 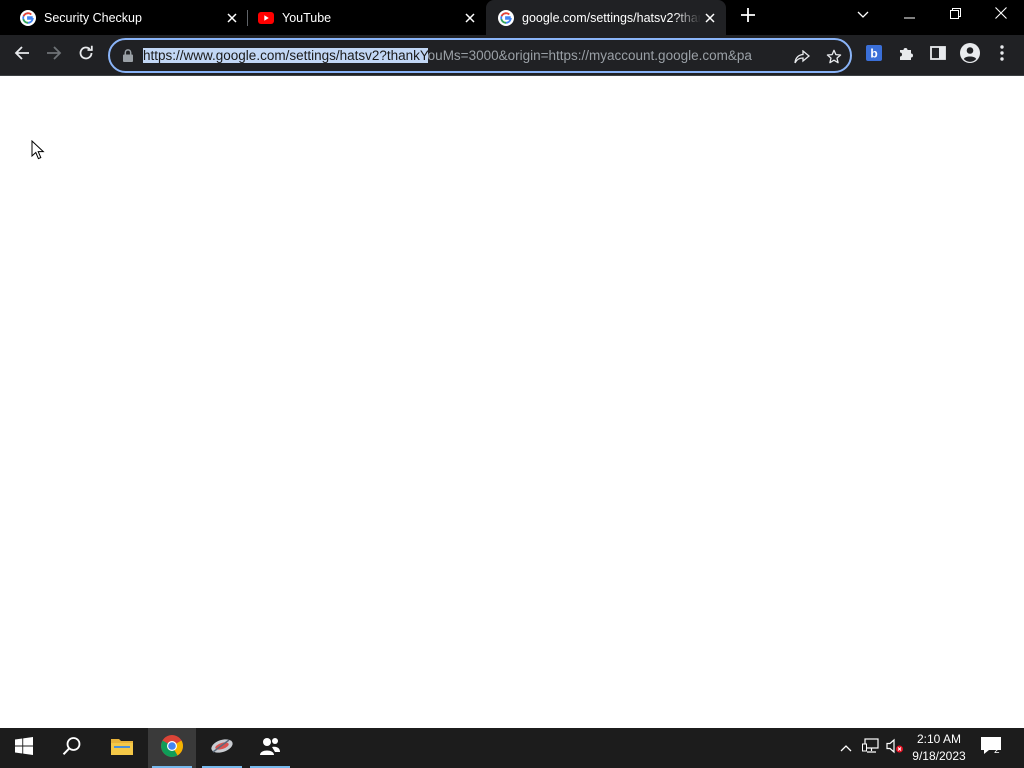 I want to click on windows-taskbar: 2:10 AM 9/18/2023 2, so click(x=512, y=748).